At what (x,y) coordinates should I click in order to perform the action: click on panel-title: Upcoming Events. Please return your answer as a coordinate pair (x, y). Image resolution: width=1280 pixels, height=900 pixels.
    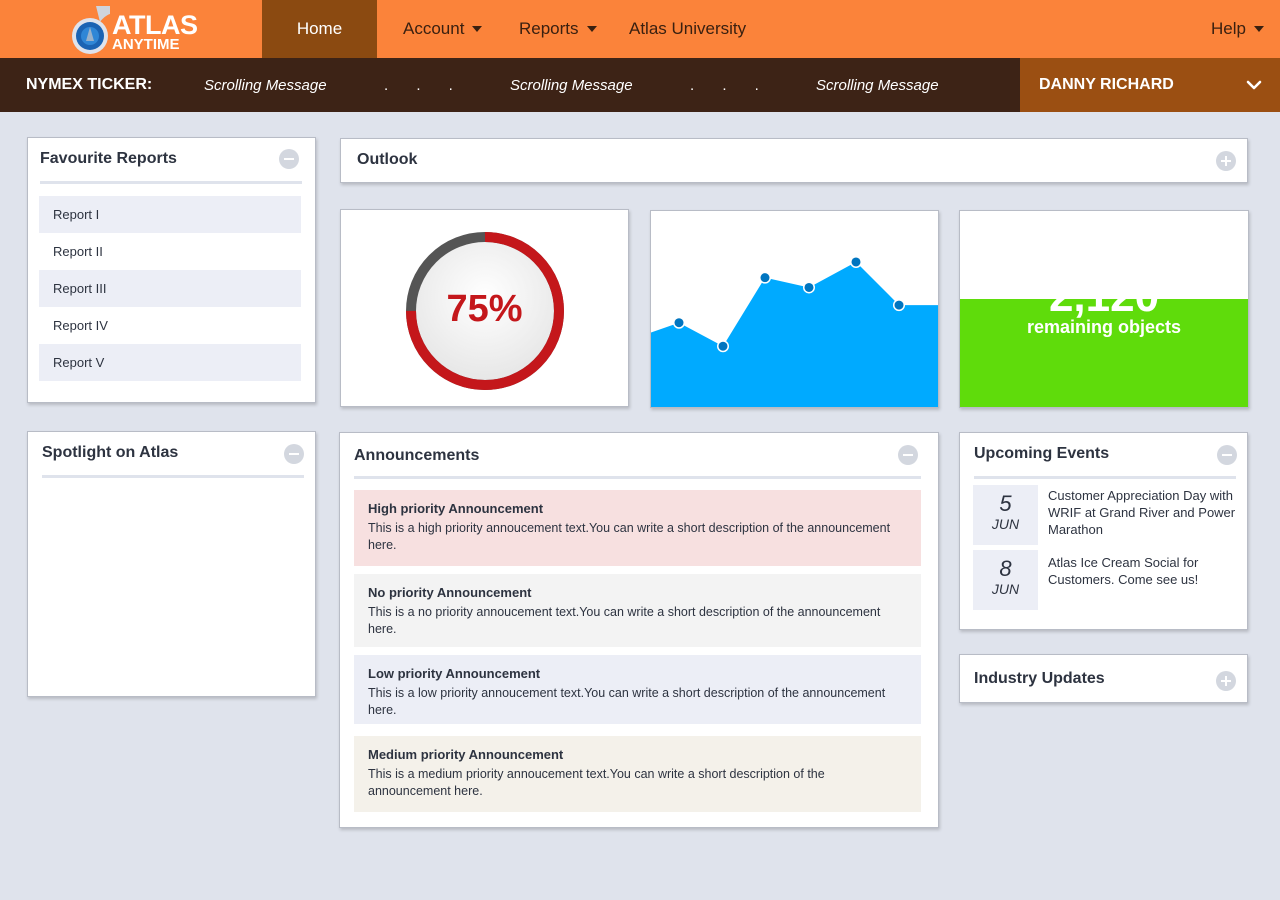
    Looking at the image, I should click on (1042, 453).